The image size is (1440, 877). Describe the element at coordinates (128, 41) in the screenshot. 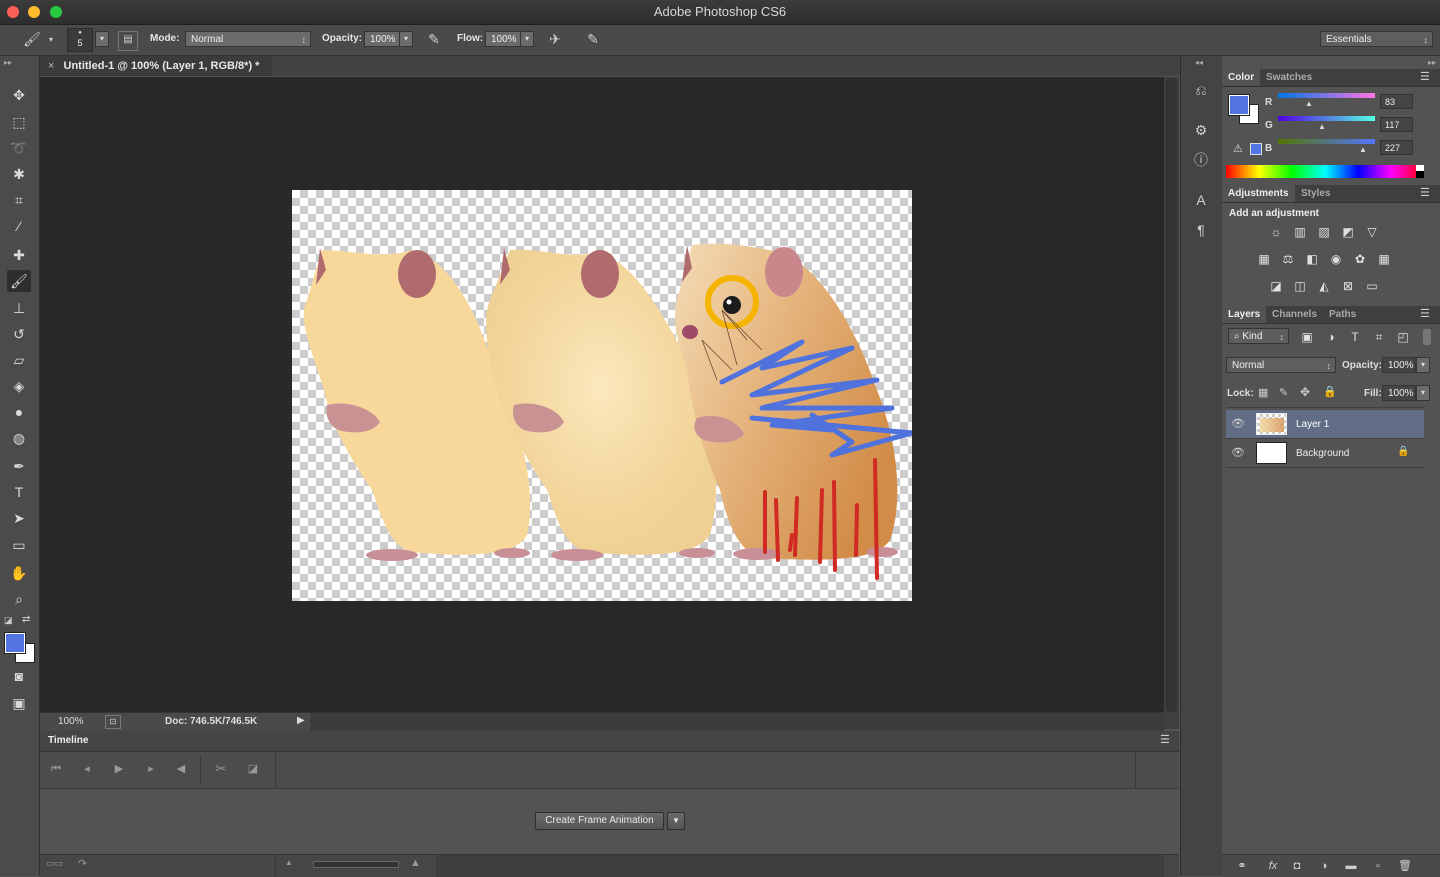

I see `brush-panel-toggle-icon: ▤` at that location.